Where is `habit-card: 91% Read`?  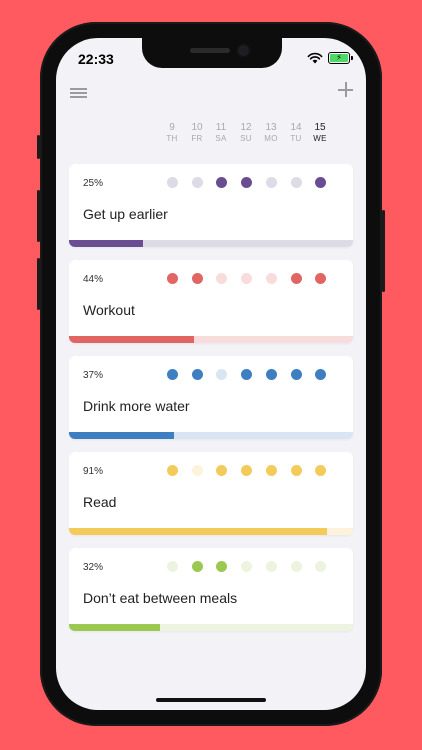
habit-card: 91% Read is located at coordinates (211, 493).